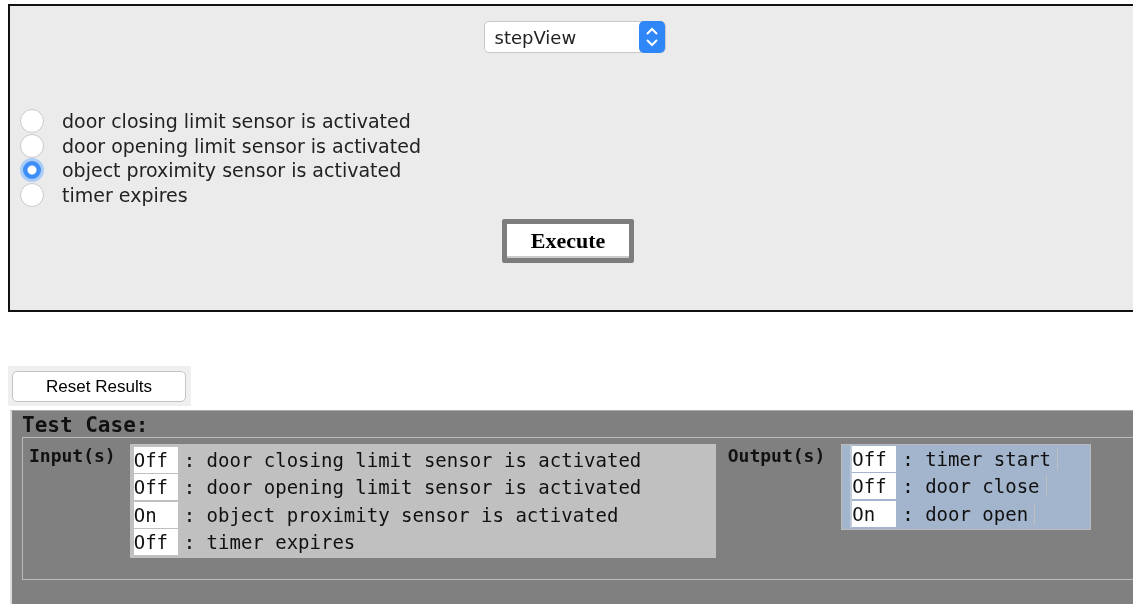 Image resolution: width=1133 pixels, height=604 pixels. What do you see at coordinates (72, 456) in the screenshot?
I see `inputs-label: Input(s)` at bounding box center [72, 456].